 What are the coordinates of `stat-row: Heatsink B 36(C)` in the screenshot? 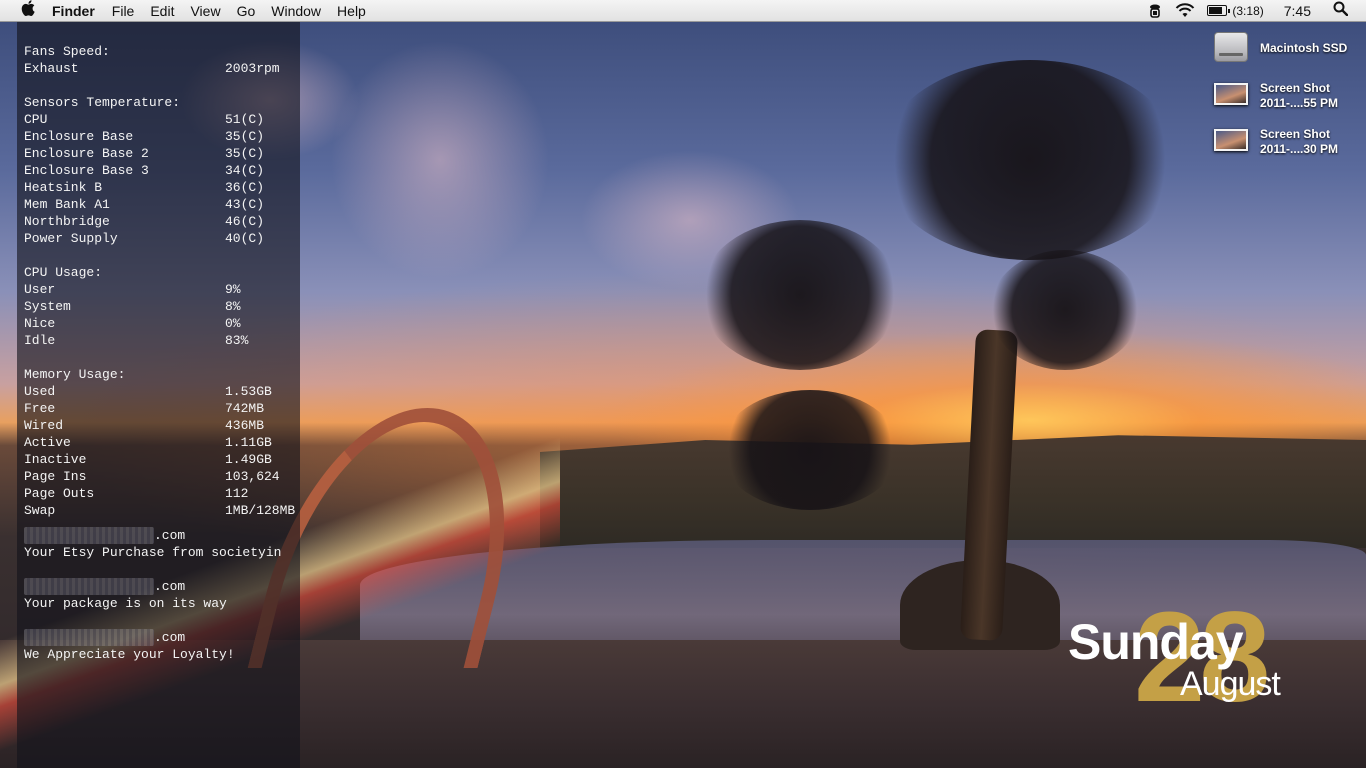 It's located at (159, 187).